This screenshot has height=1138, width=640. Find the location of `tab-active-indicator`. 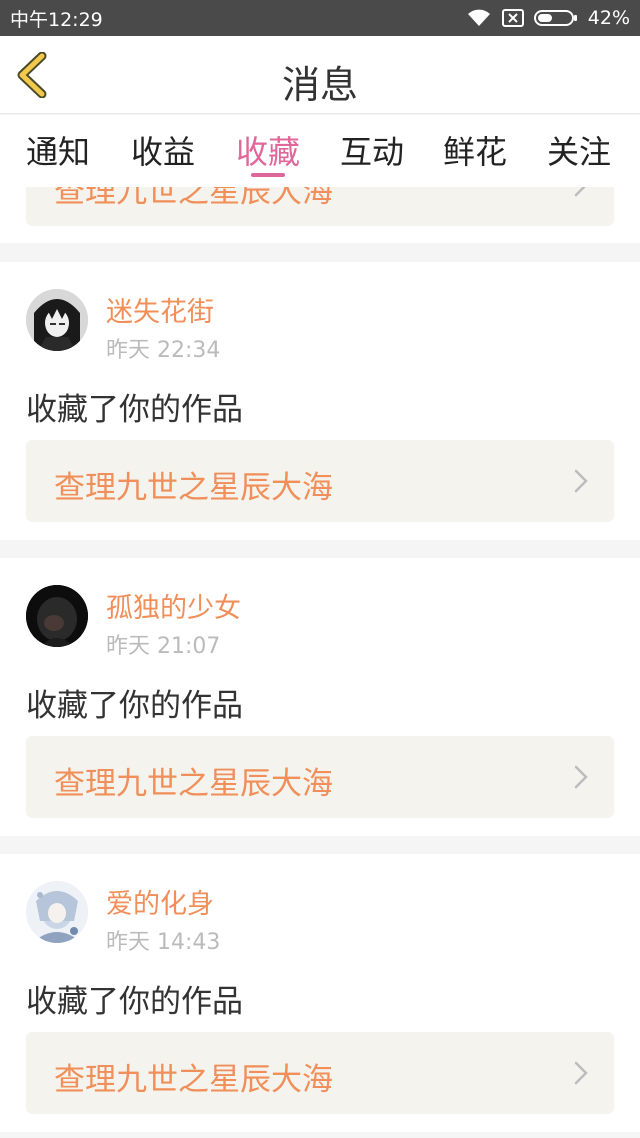

tab-active-indicator is located at coordinates (268, 175).